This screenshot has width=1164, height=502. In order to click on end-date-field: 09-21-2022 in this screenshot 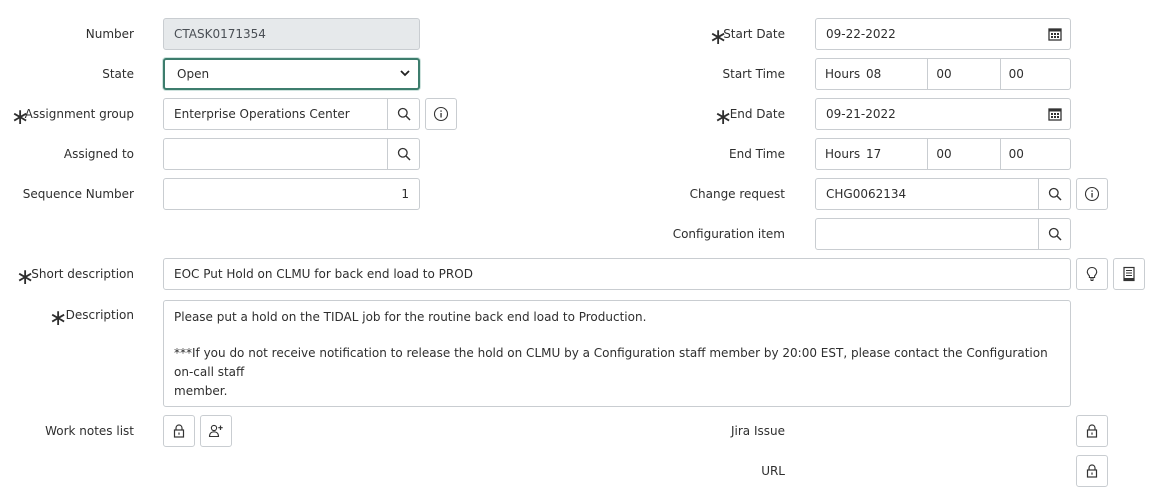, I will do `click(927, 114)`.